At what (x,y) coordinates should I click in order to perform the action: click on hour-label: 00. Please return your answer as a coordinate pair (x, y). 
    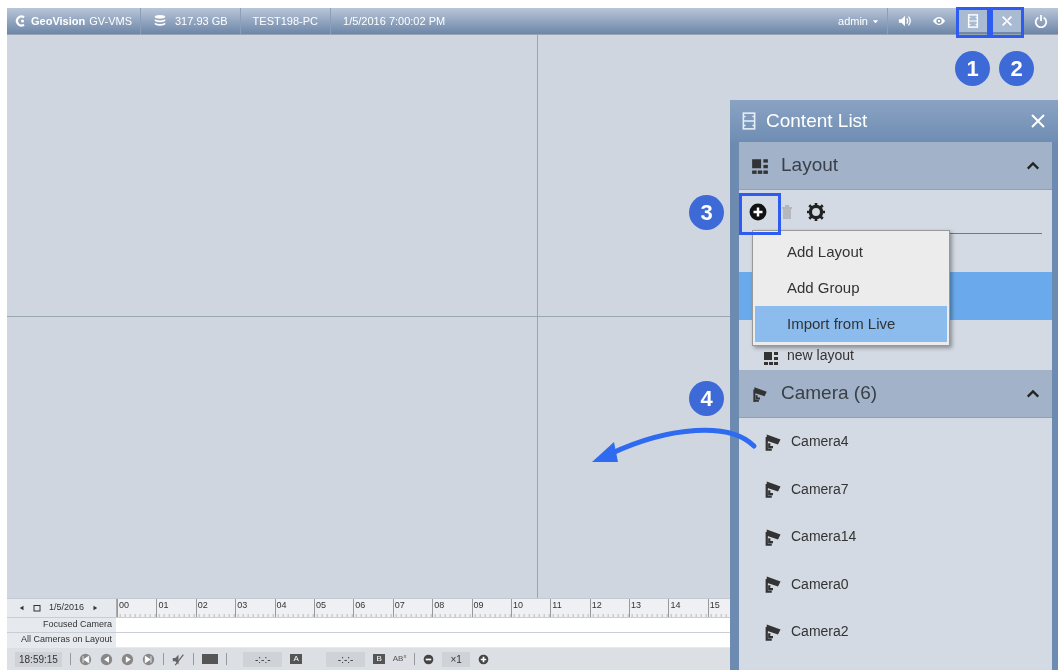
    Looking at the image, I should click on (124, 605).